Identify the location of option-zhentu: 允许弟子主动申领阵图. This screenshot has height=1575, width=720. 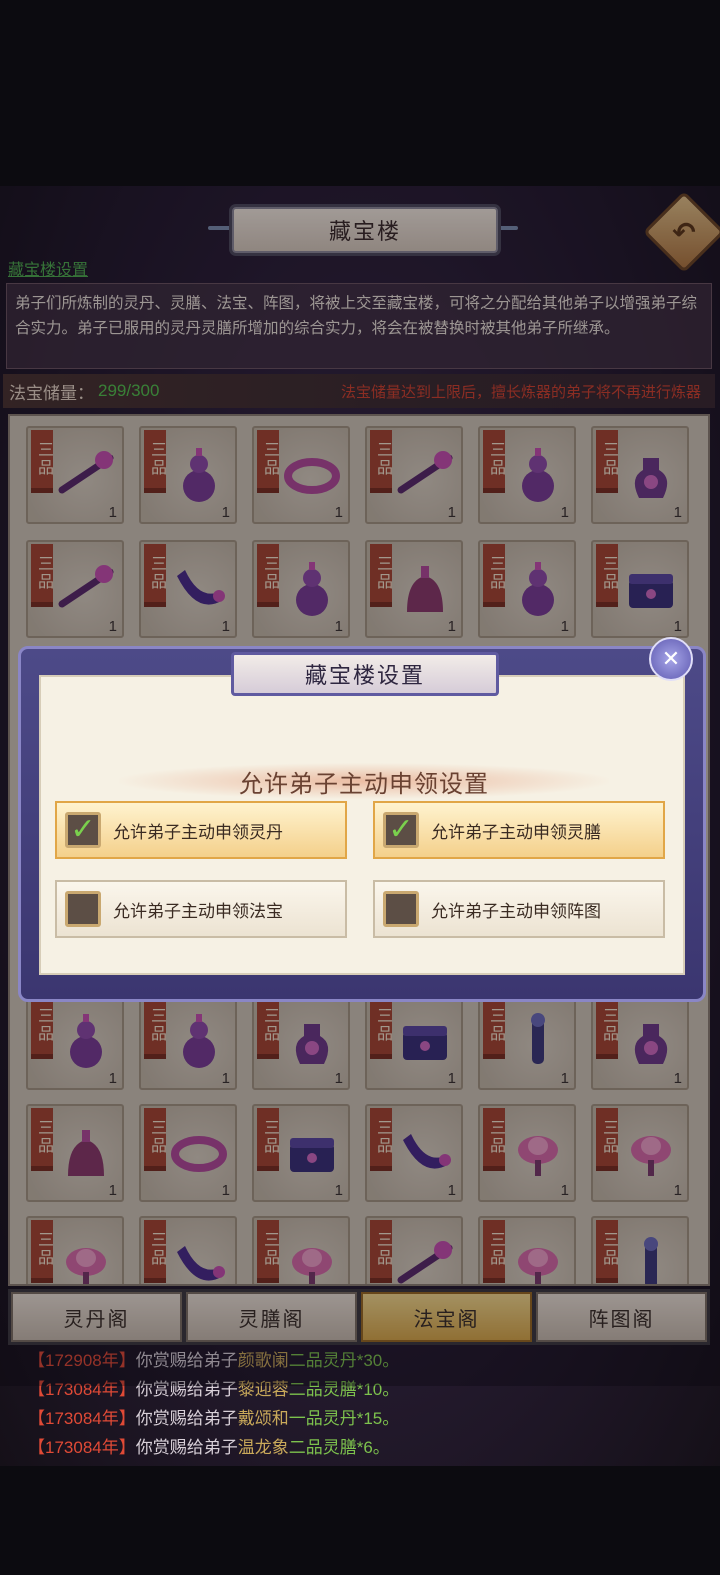
(519, 909).